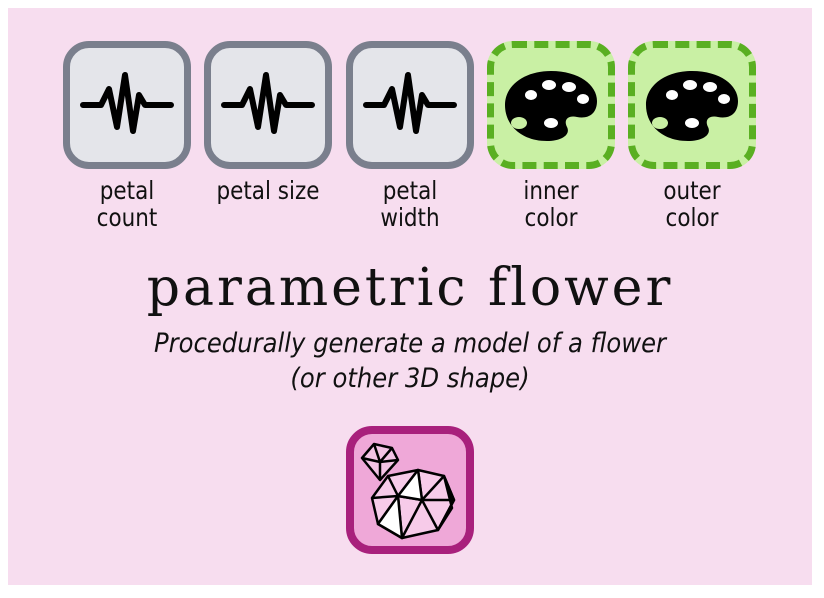  I want to click on page-title: parametric flower, so click(410, 288).